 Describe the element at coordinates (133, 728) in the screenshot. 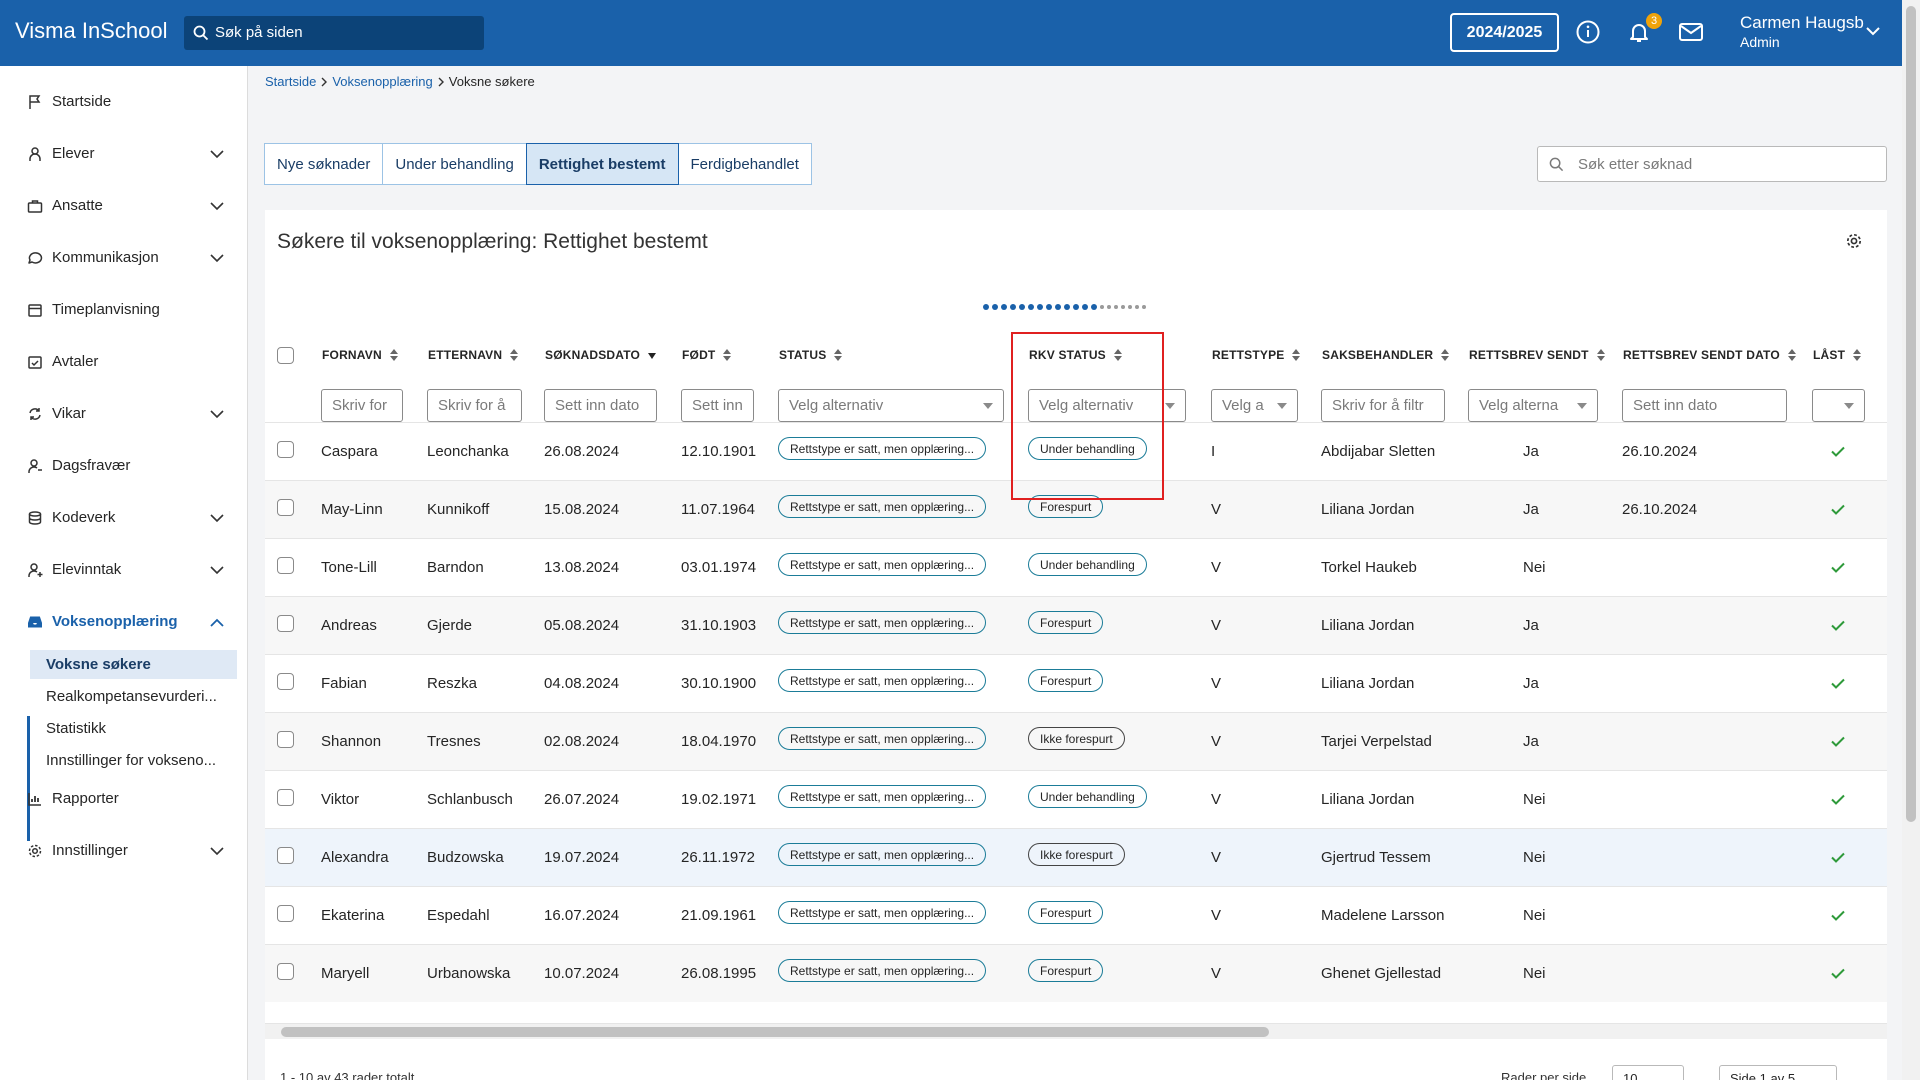

I see `subnav-item-statistikk: Statistikk` at that location.